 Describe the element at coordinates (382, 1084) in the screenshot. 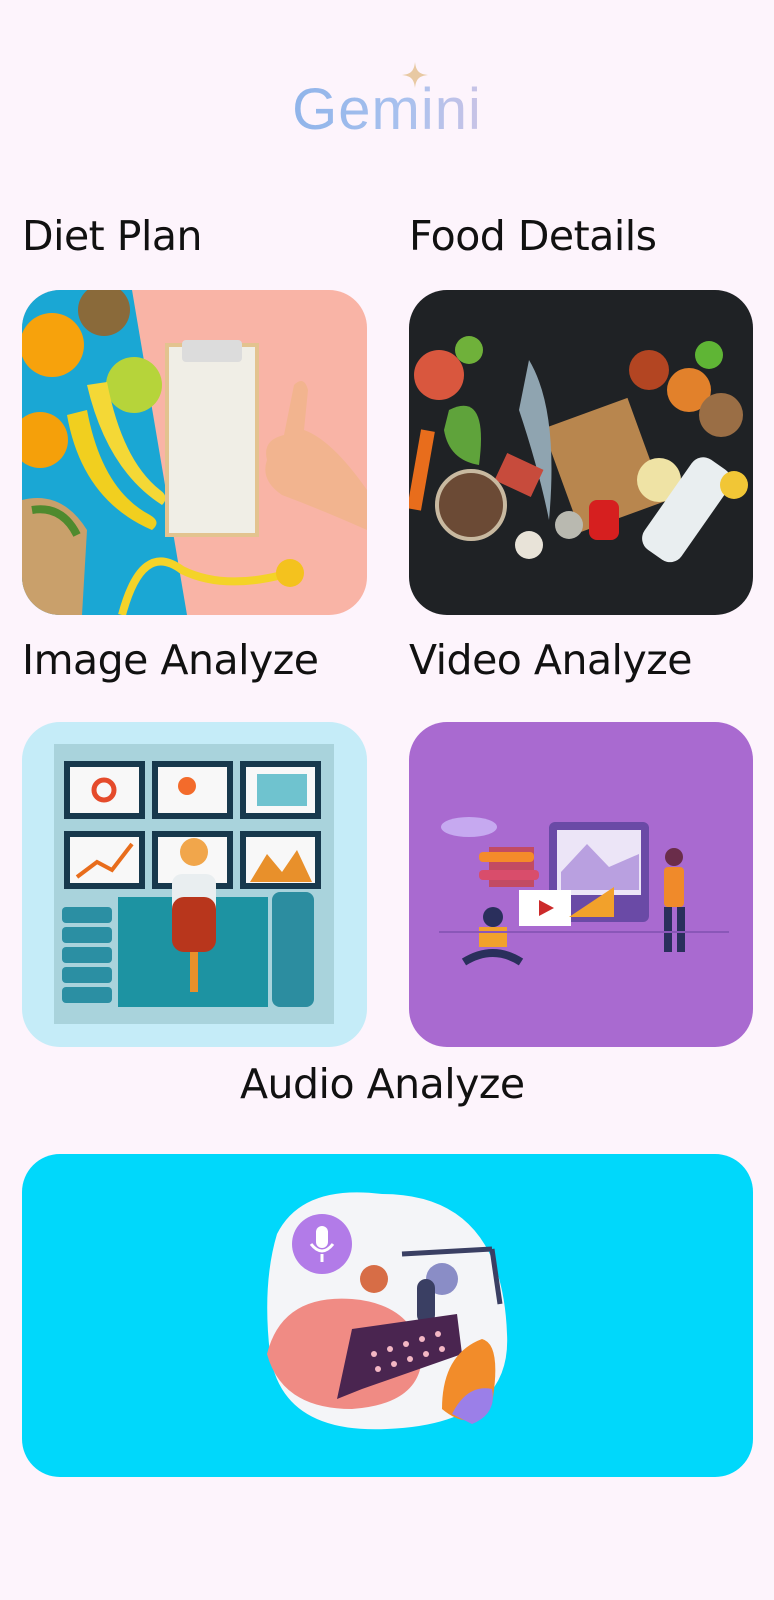

I see `audio-analyze-label: Audio Analyze` at that location.